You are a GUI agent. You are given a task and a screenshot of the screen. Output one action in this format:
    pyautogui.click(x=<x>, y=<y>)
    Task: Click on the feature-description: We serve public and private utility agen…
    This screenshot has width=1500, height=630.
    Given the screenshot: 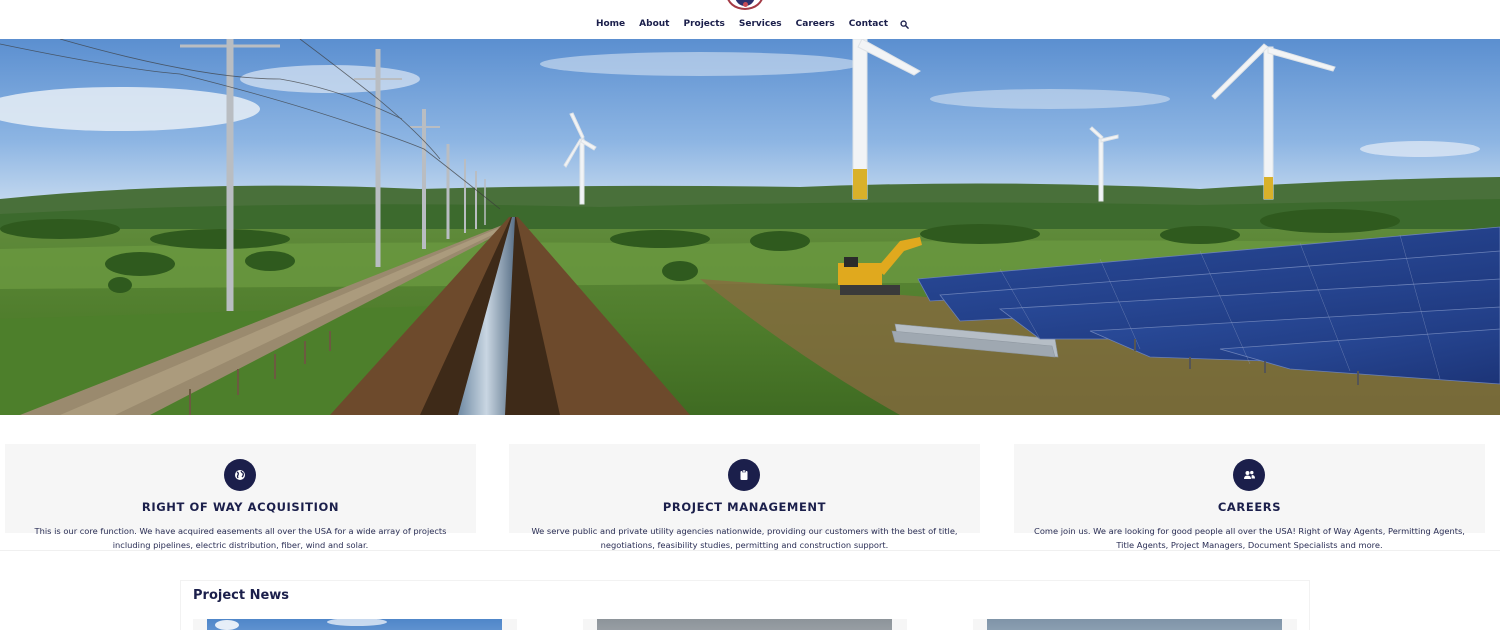 What is the action you would take?
    pyautogui.click(x=744, y=538)
    